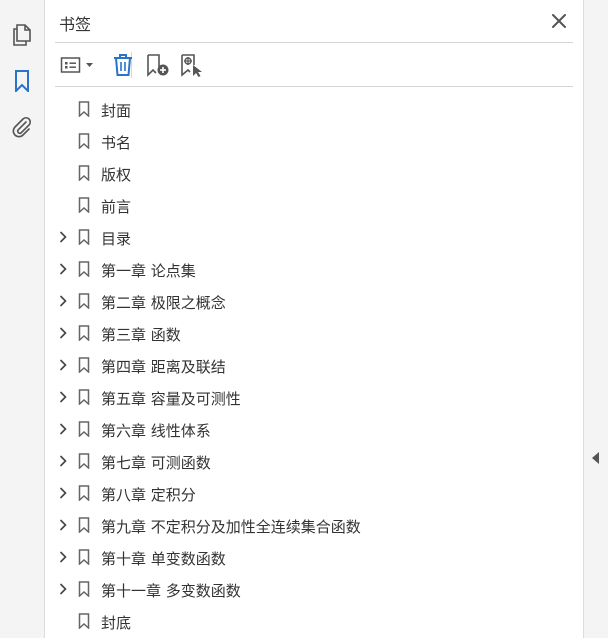 This screenshot has height=638, width=608. I want to click on attachment-icon, so click(22, 127).